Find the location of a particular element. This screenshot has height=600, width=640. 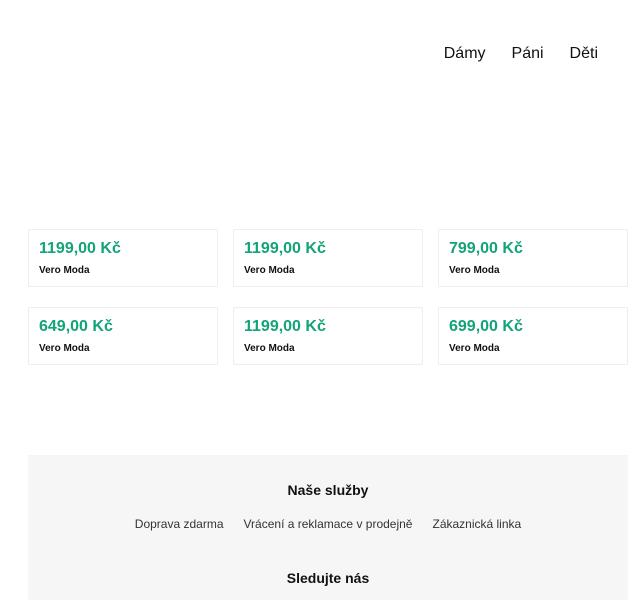

nav-link-pani: Páni is located at coordinates (528, 54).